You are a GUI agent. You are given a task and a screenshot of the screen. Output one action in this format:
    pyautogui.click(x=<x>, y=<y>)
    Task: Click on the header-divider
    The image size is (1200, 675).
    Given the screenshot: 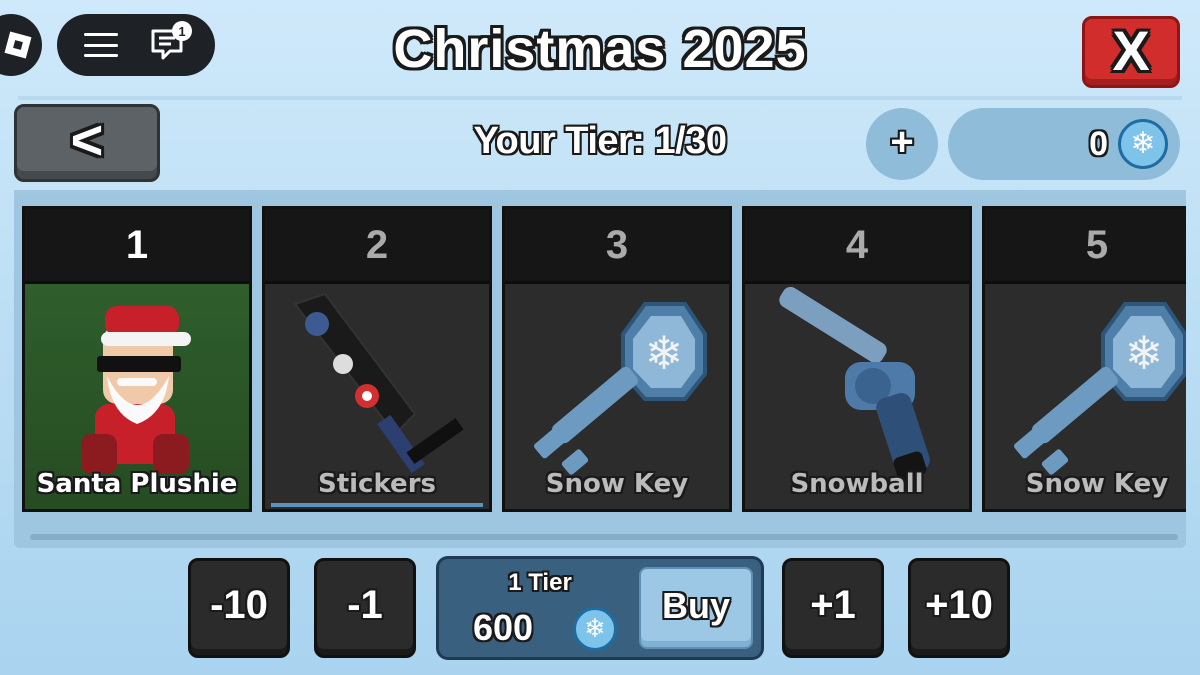 What is the action you would take?
    pyautogui.click(x=600, y=98)
    